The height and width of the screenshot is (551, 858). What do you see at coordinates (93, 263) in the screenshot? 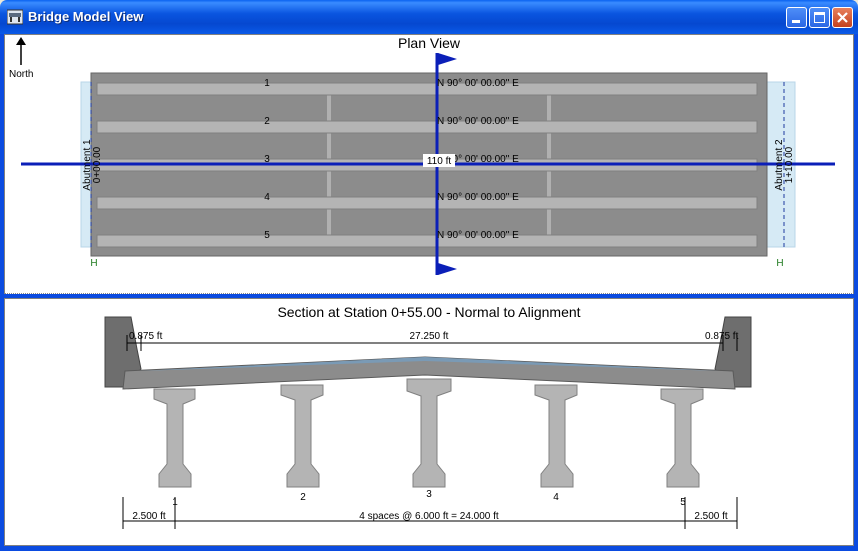
I see `abutment-1-marker: H` at bounding box center [93, 263].